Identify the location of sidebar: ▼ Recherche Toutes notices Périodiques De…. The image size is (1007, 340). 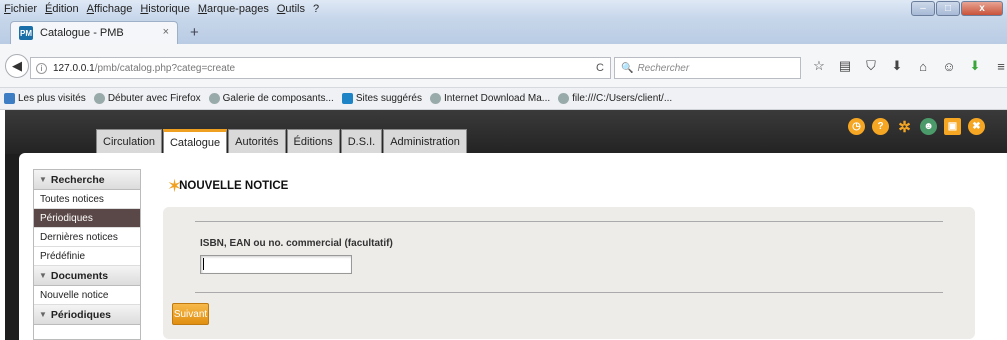
(87, 254).